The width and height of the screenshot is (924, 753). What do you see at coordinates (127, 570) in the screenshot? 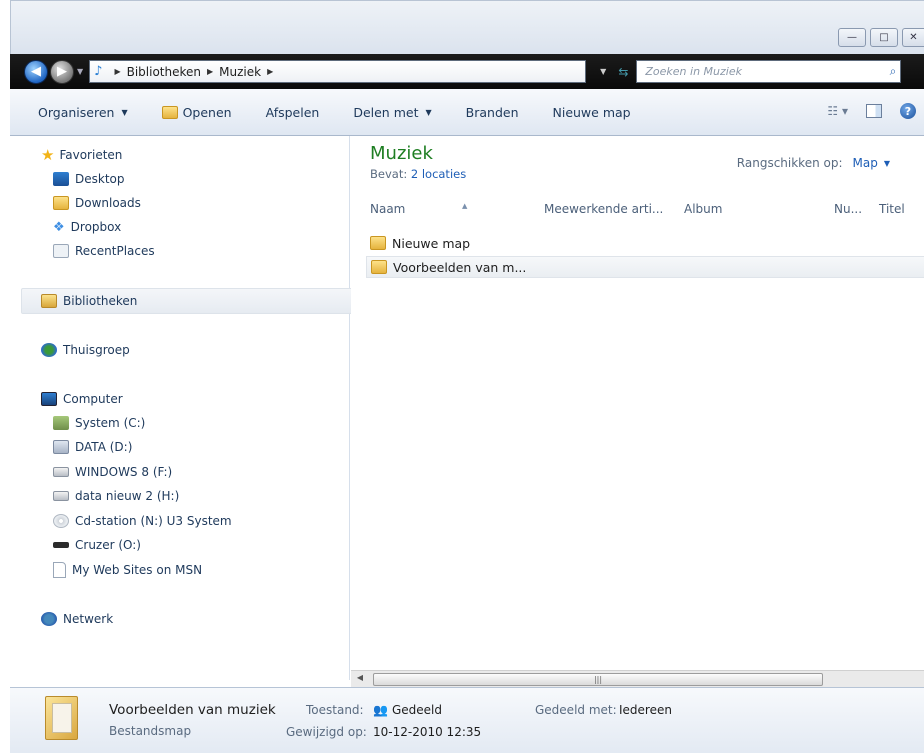
I see `nav-item-mywebsites: My Web Sites on MSN` at bounding box center [127, 570].